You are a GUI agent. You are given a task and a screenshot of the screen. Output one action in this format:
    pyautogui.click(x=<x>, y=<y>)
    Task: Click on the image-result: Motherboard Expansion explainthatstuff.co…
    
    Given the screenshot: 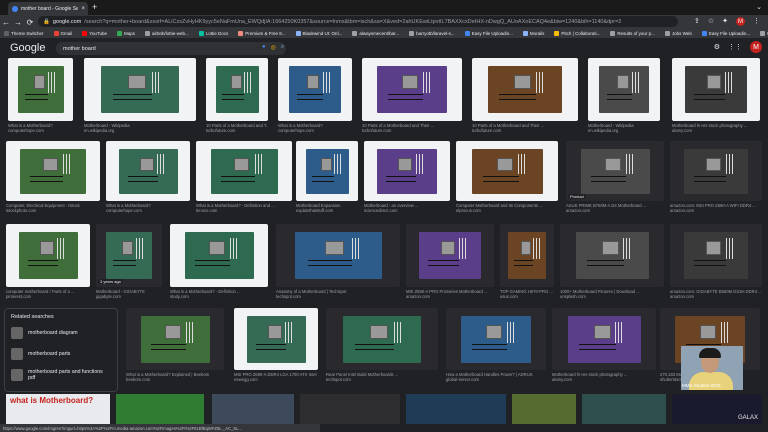 What is the action you would take?
    pyautogui.click(x=327, y=178)
    